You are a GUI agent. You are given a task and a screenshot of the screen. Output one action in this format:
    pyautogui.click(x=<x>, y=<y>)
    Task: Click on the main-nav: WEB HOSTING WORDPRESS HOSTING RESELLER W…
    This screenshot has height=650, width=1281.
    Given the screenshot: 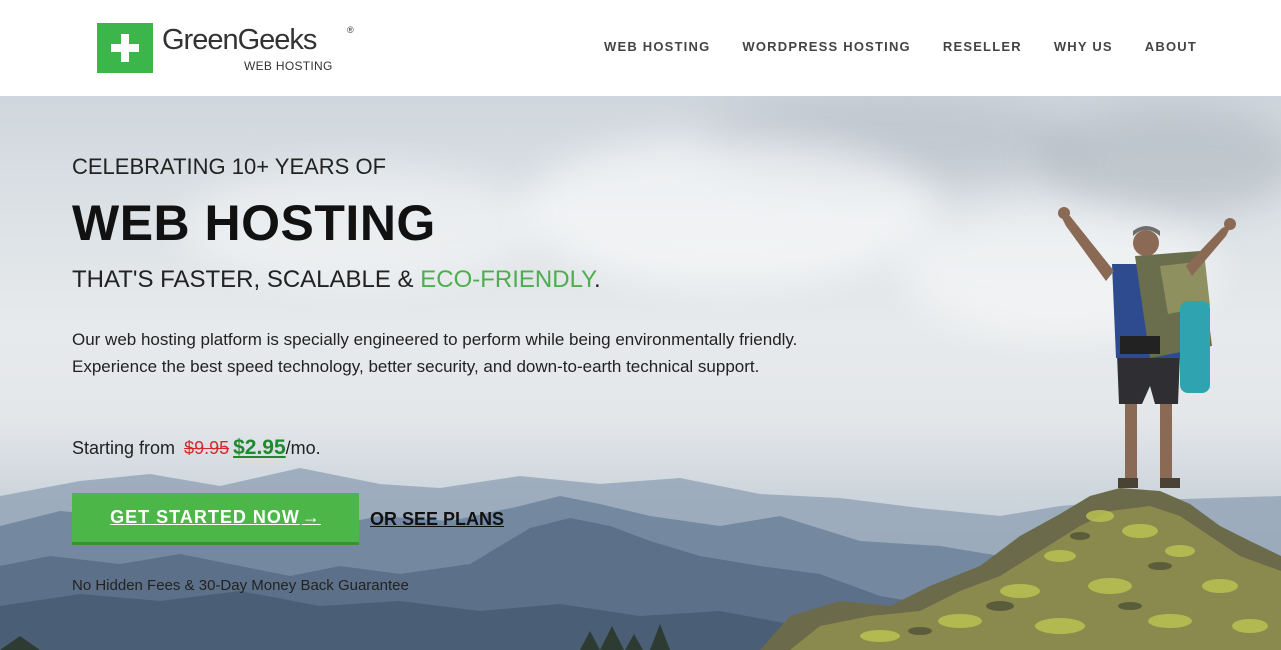 What is the action you would take?
    pyautogui.click(x=884, y=46)
    